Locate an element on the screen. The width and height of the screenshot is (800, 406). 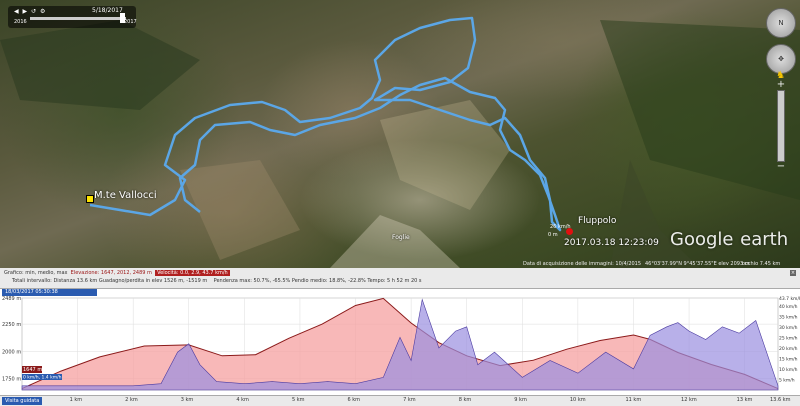
x-tick-label: 7 km is located at coordinates (409, 400).